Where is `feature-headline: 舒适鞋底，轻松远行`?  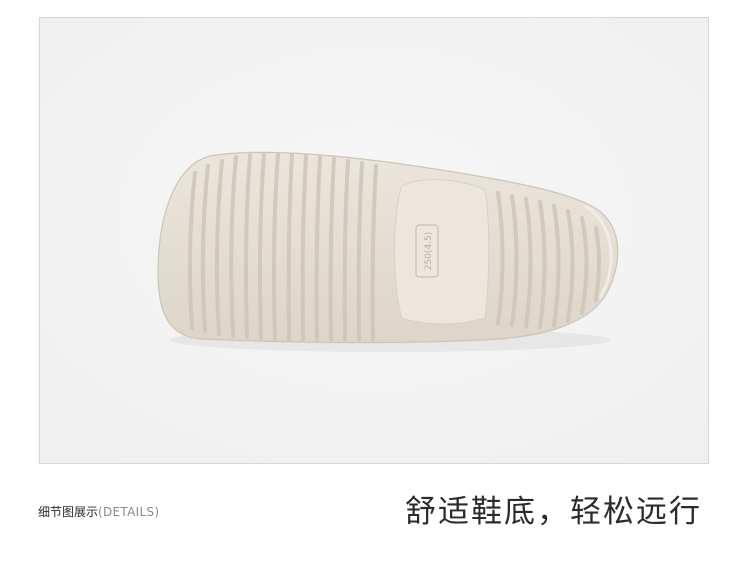
feature-headline: 舒适鞋底，轻松远行 is located at coordinates (553, 512).